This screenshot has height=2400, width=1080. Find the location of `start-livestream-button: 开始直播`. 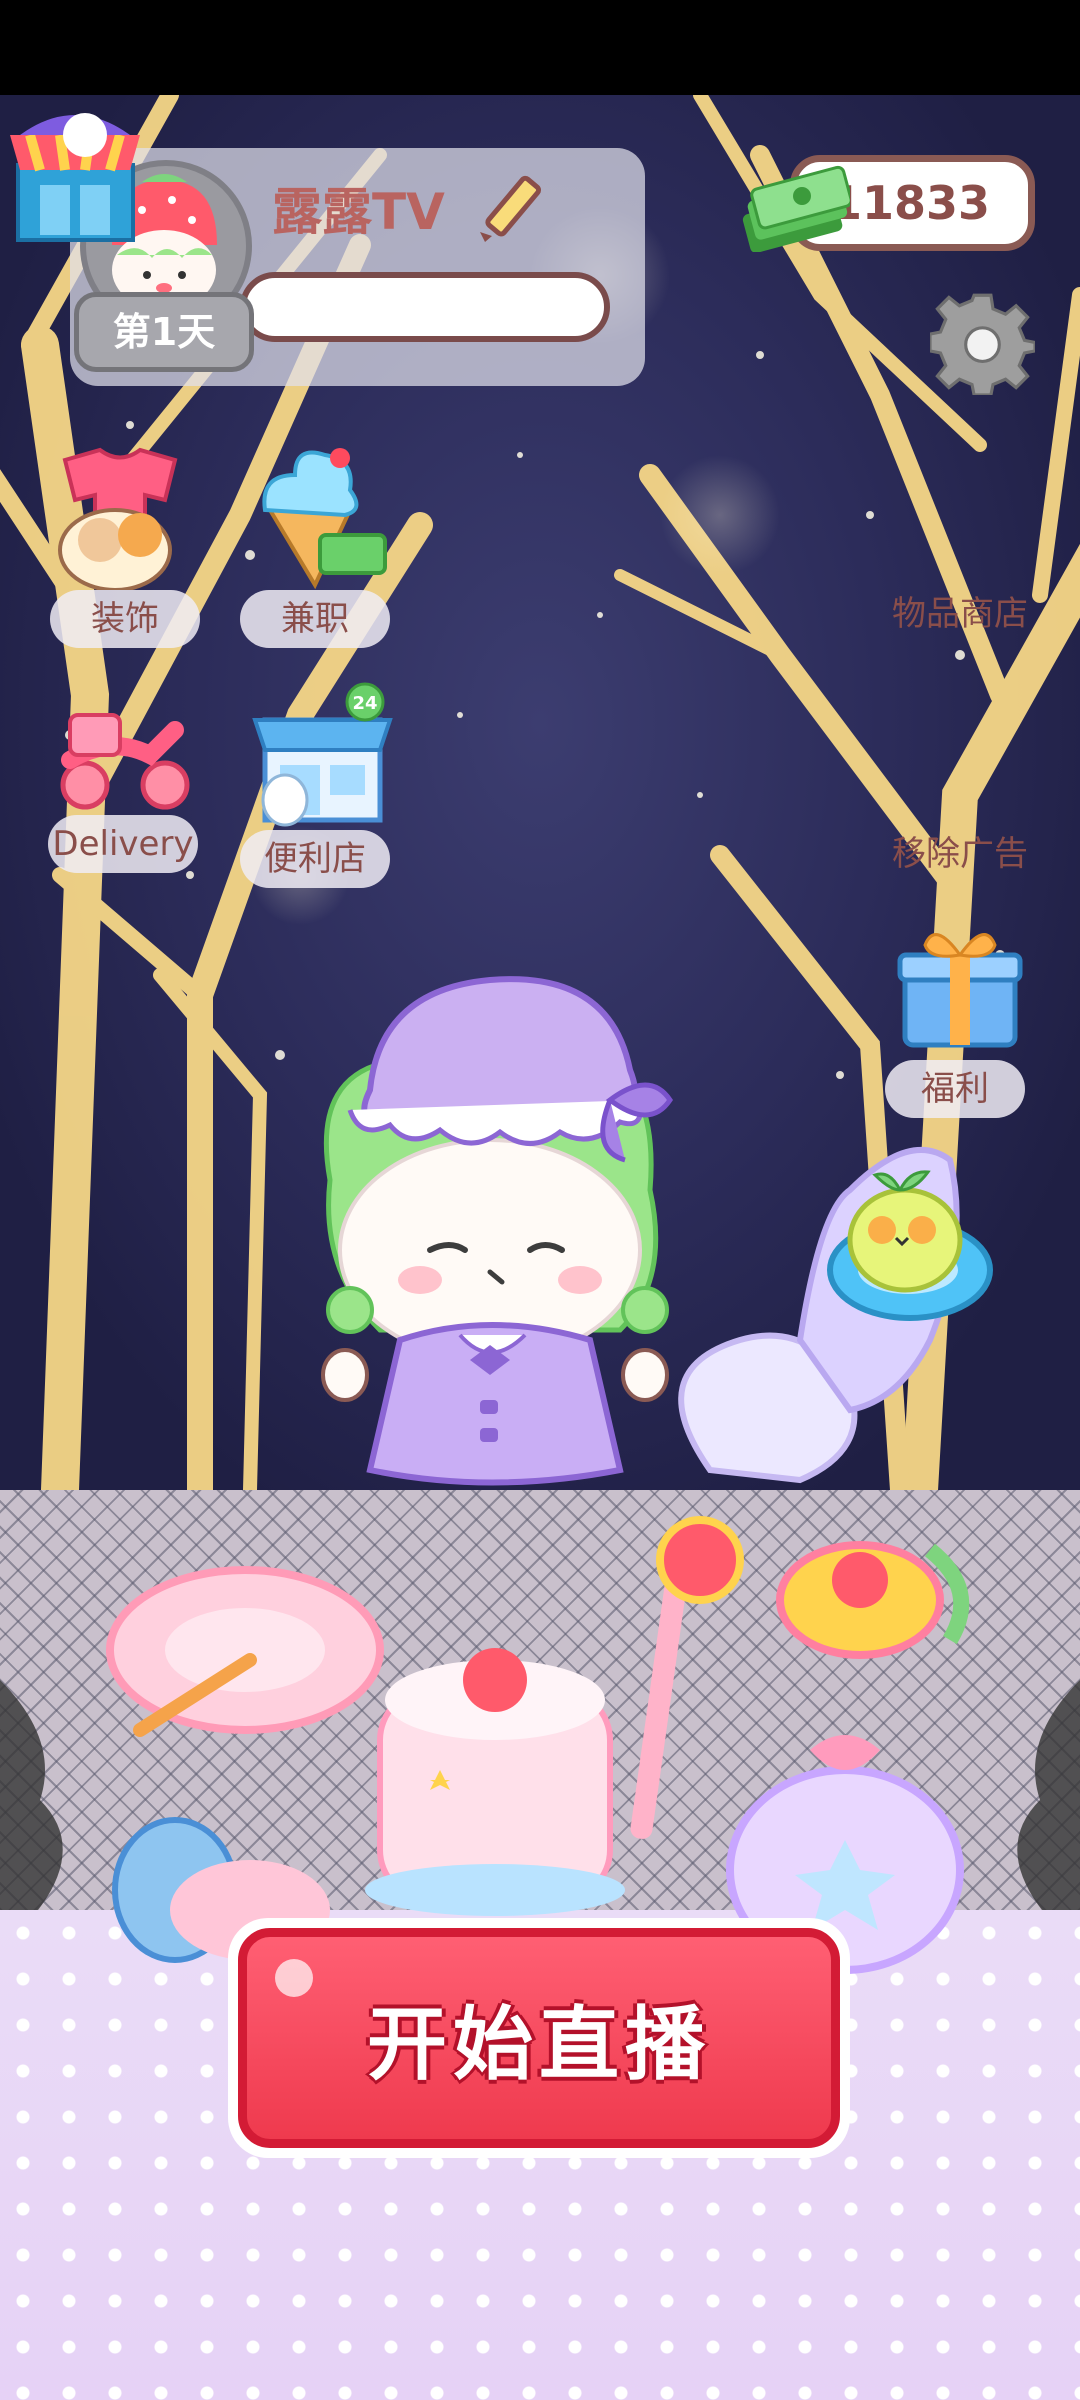

start-livestream-button: 开始直播 is located at coordinates (539, 2038).